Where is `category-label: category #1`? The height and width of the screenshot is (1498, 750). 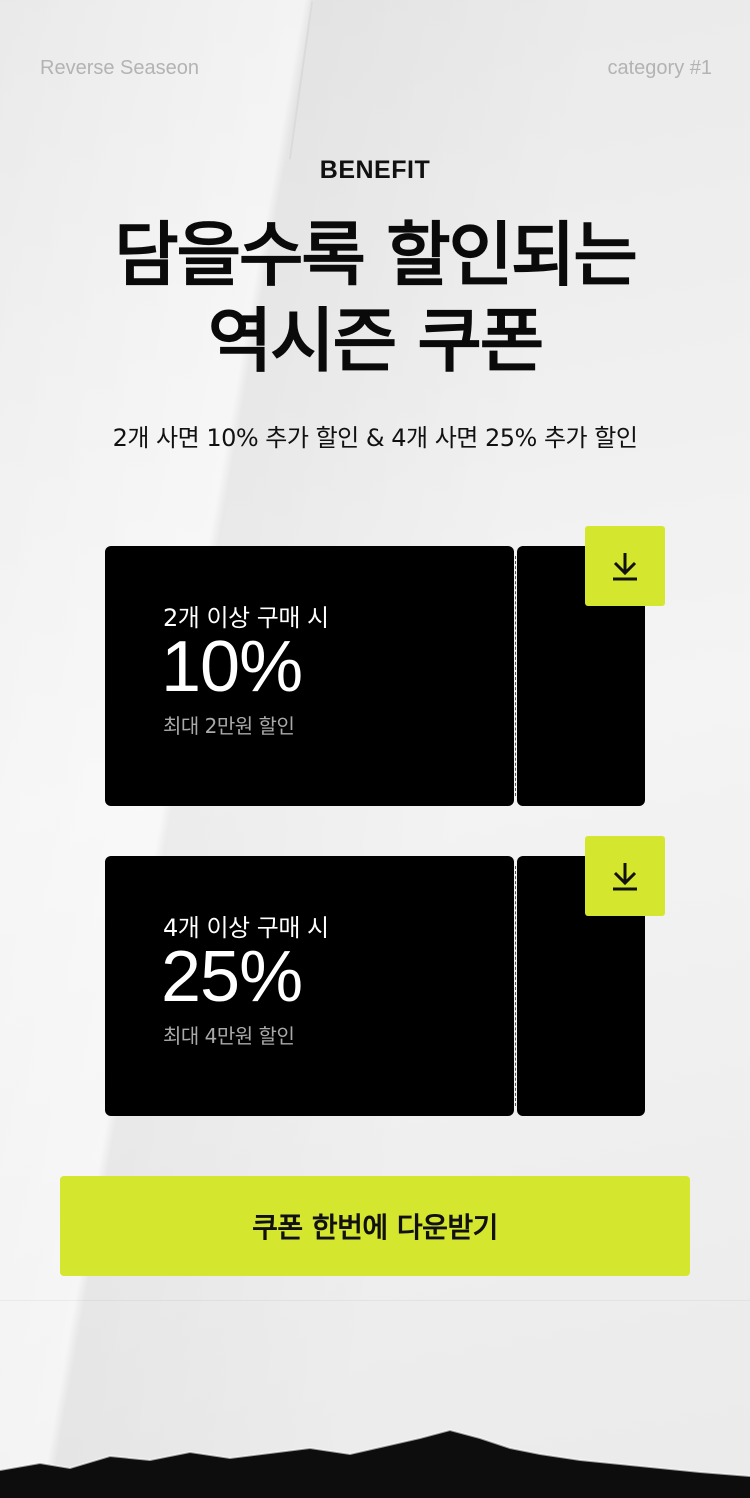 category-label: category #1 is located at coordinates (659, 68).